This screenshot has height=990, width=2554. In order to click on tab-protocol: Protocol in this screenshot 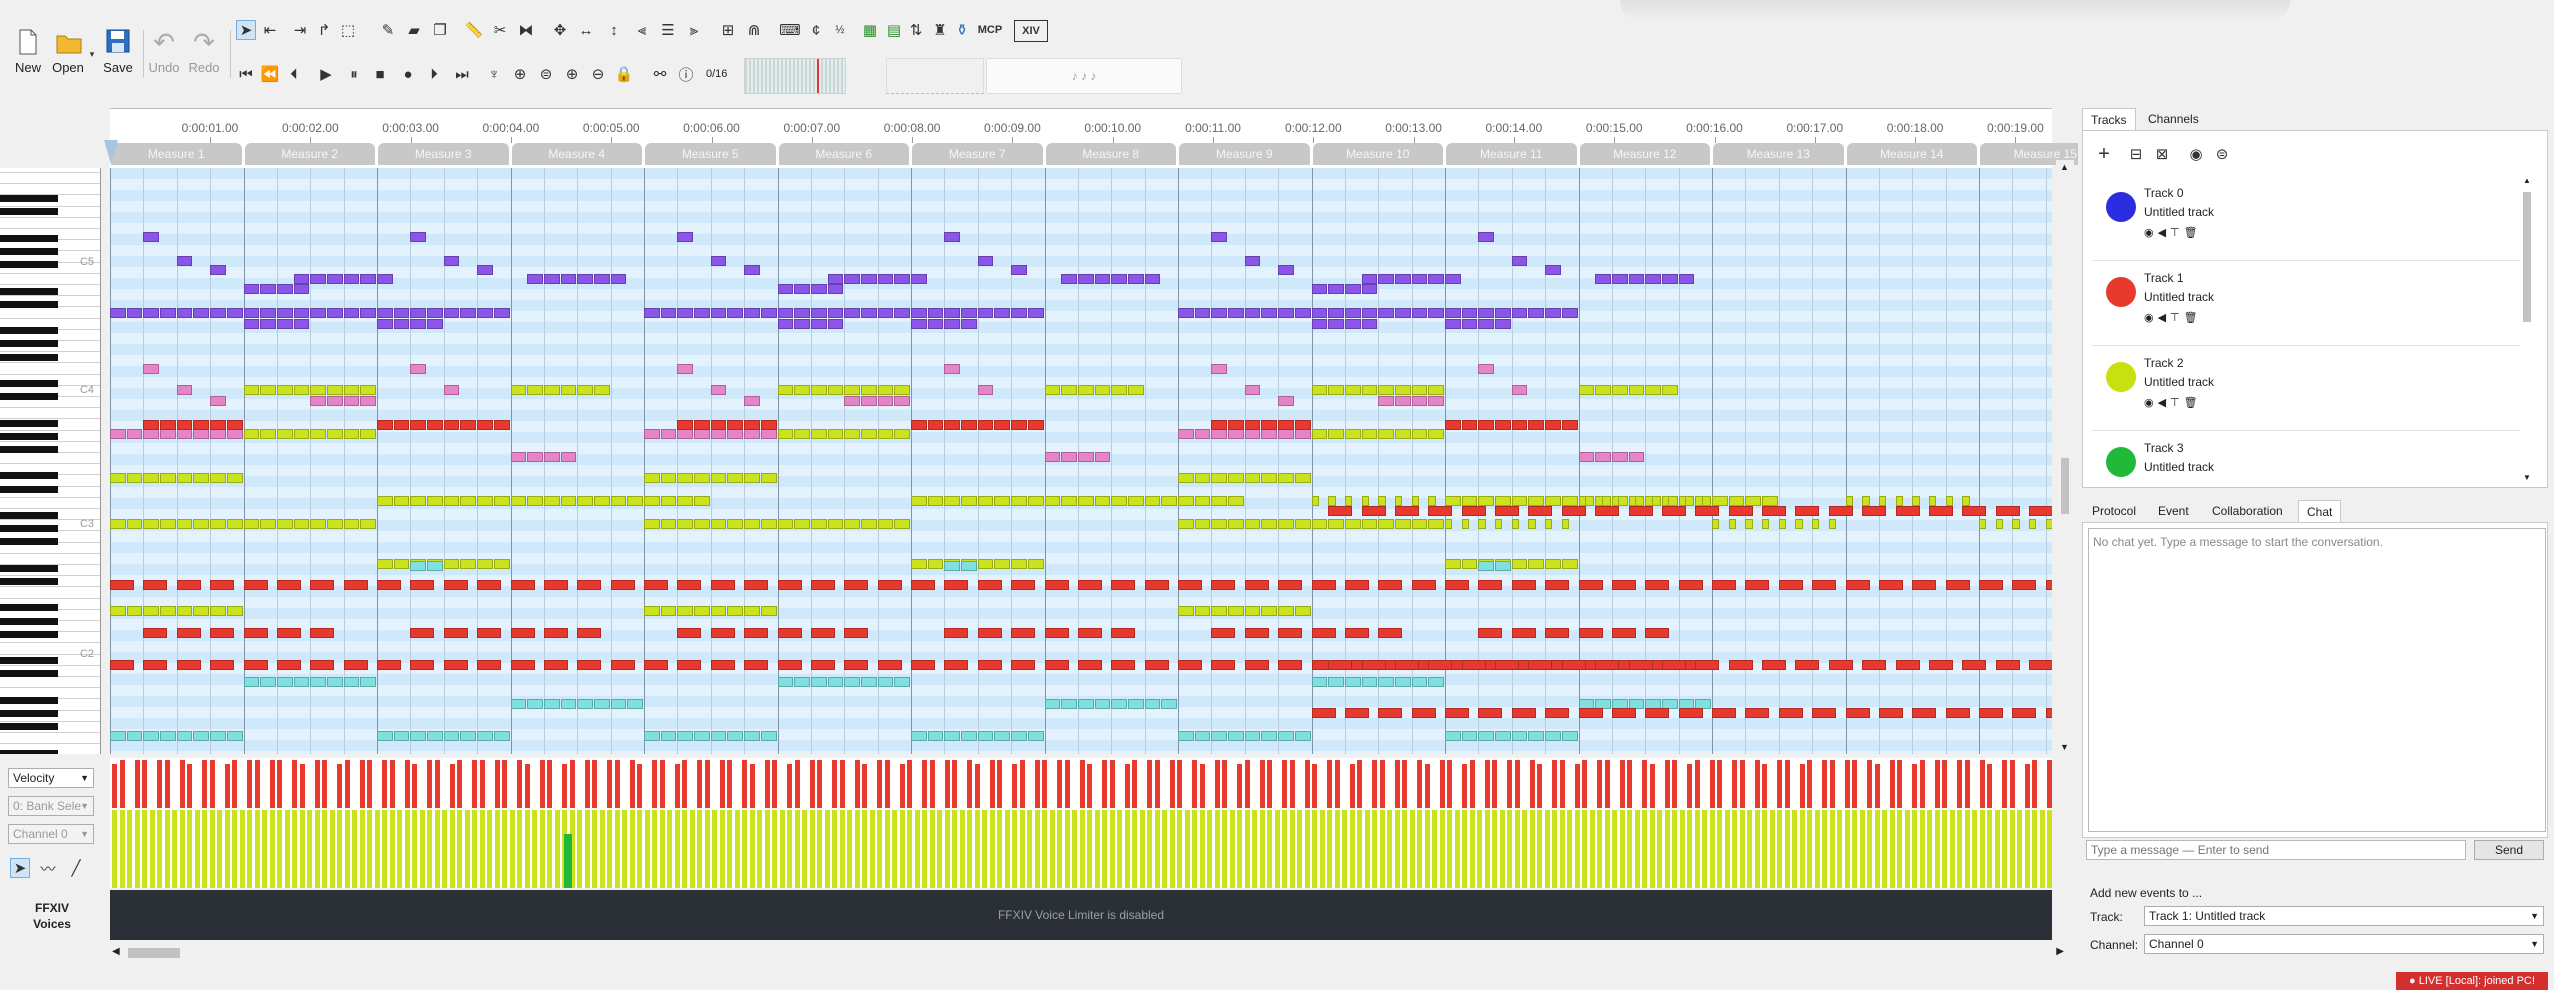, I will do `click(2114, 511)`.